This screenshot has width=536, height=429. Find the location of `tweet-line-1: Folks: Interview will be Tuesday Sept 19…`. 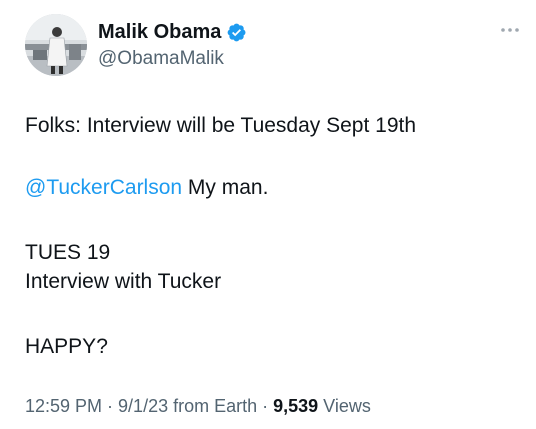

tweet-line-1: Folks: Interview will be Tuesday Sept 19… is located at coordinates (221, 125).